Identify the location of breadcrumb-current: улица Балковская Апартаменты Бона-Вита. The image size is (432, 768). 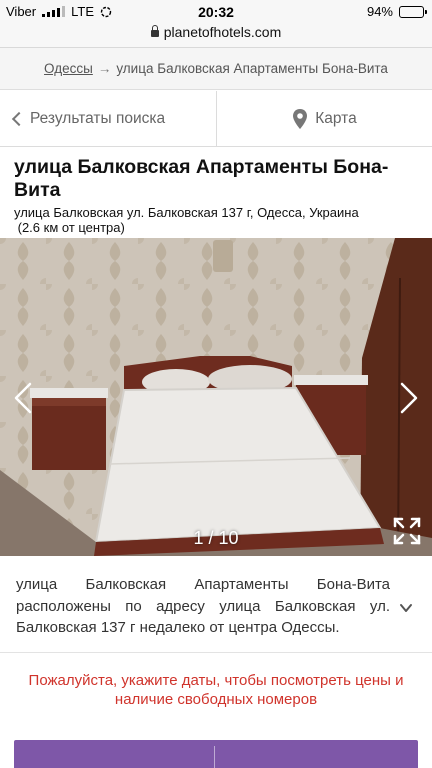
(252, 68).